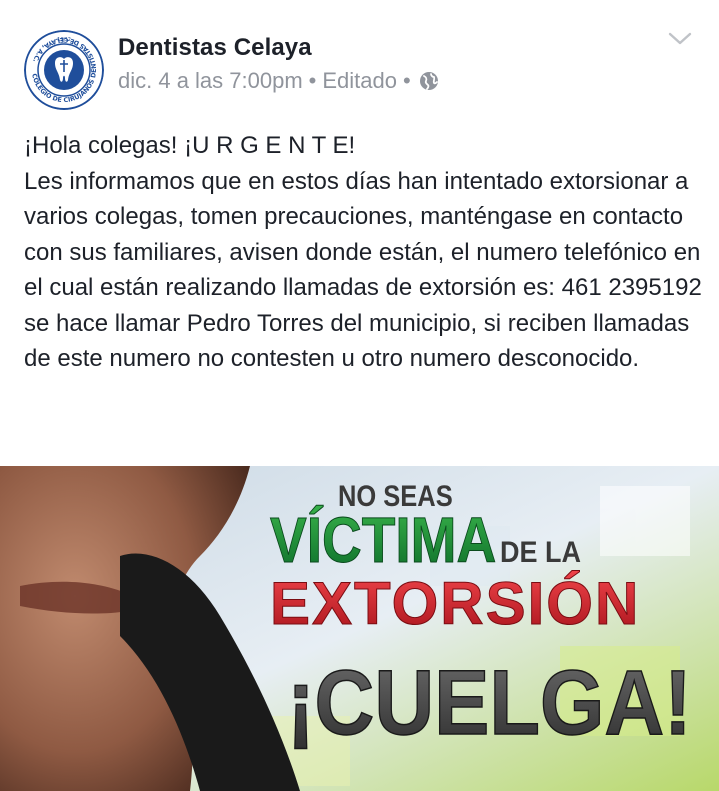 This screenshot has width=719, height=791. I want to click on post-timestamp: dic. 4 a las 7:00pm, so click(210, 81).